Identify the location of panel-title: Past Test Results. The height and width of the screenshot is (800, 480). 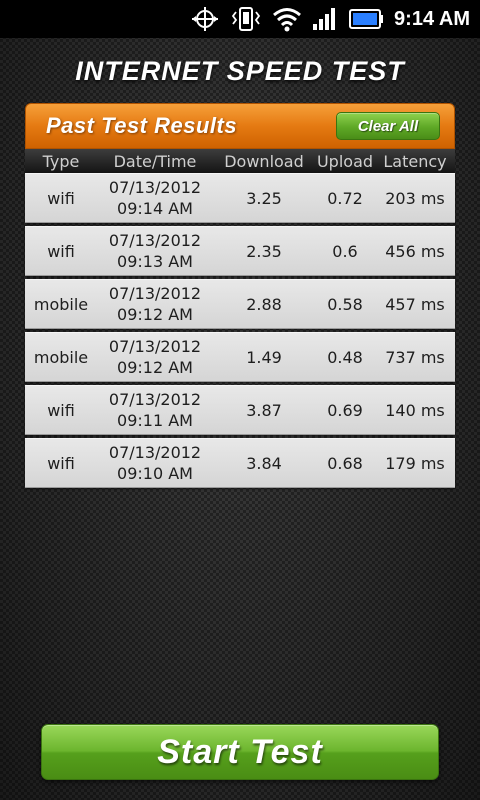
(142, 125).